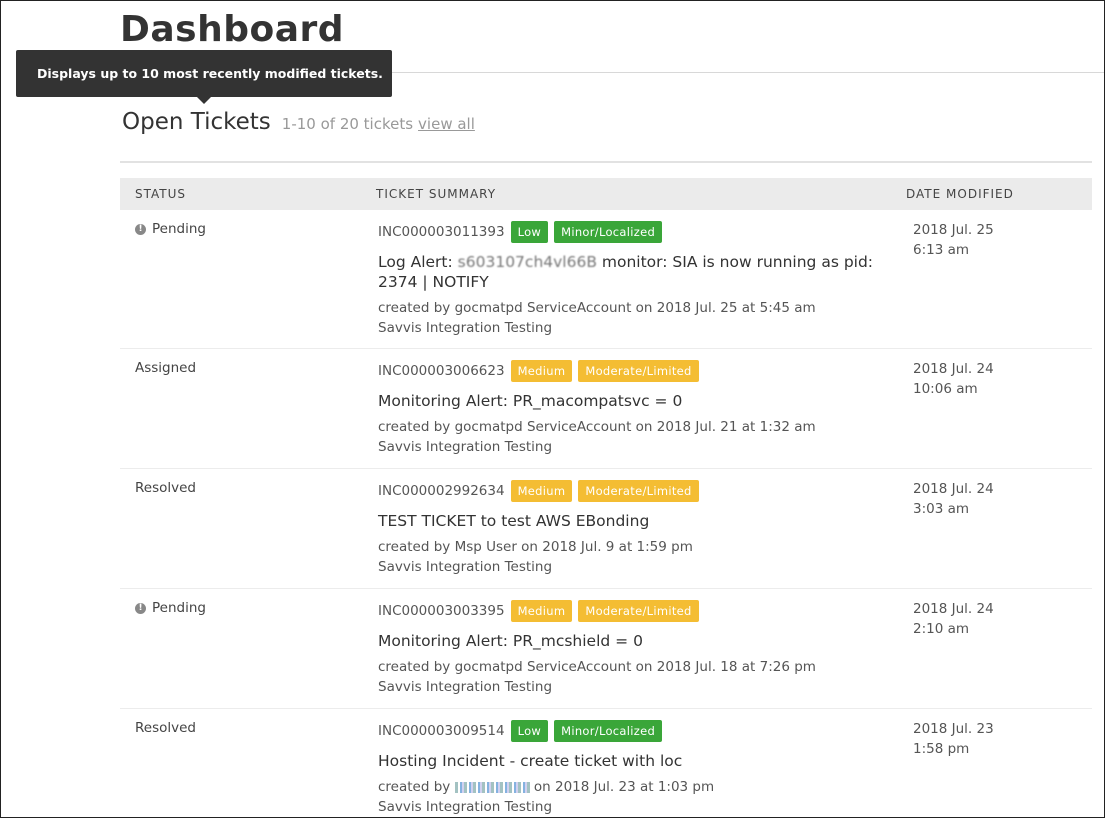 The height and width of the screenshot is (818, 1105). I want to click on ticket-id: INC000003006623, so click(441, 371).